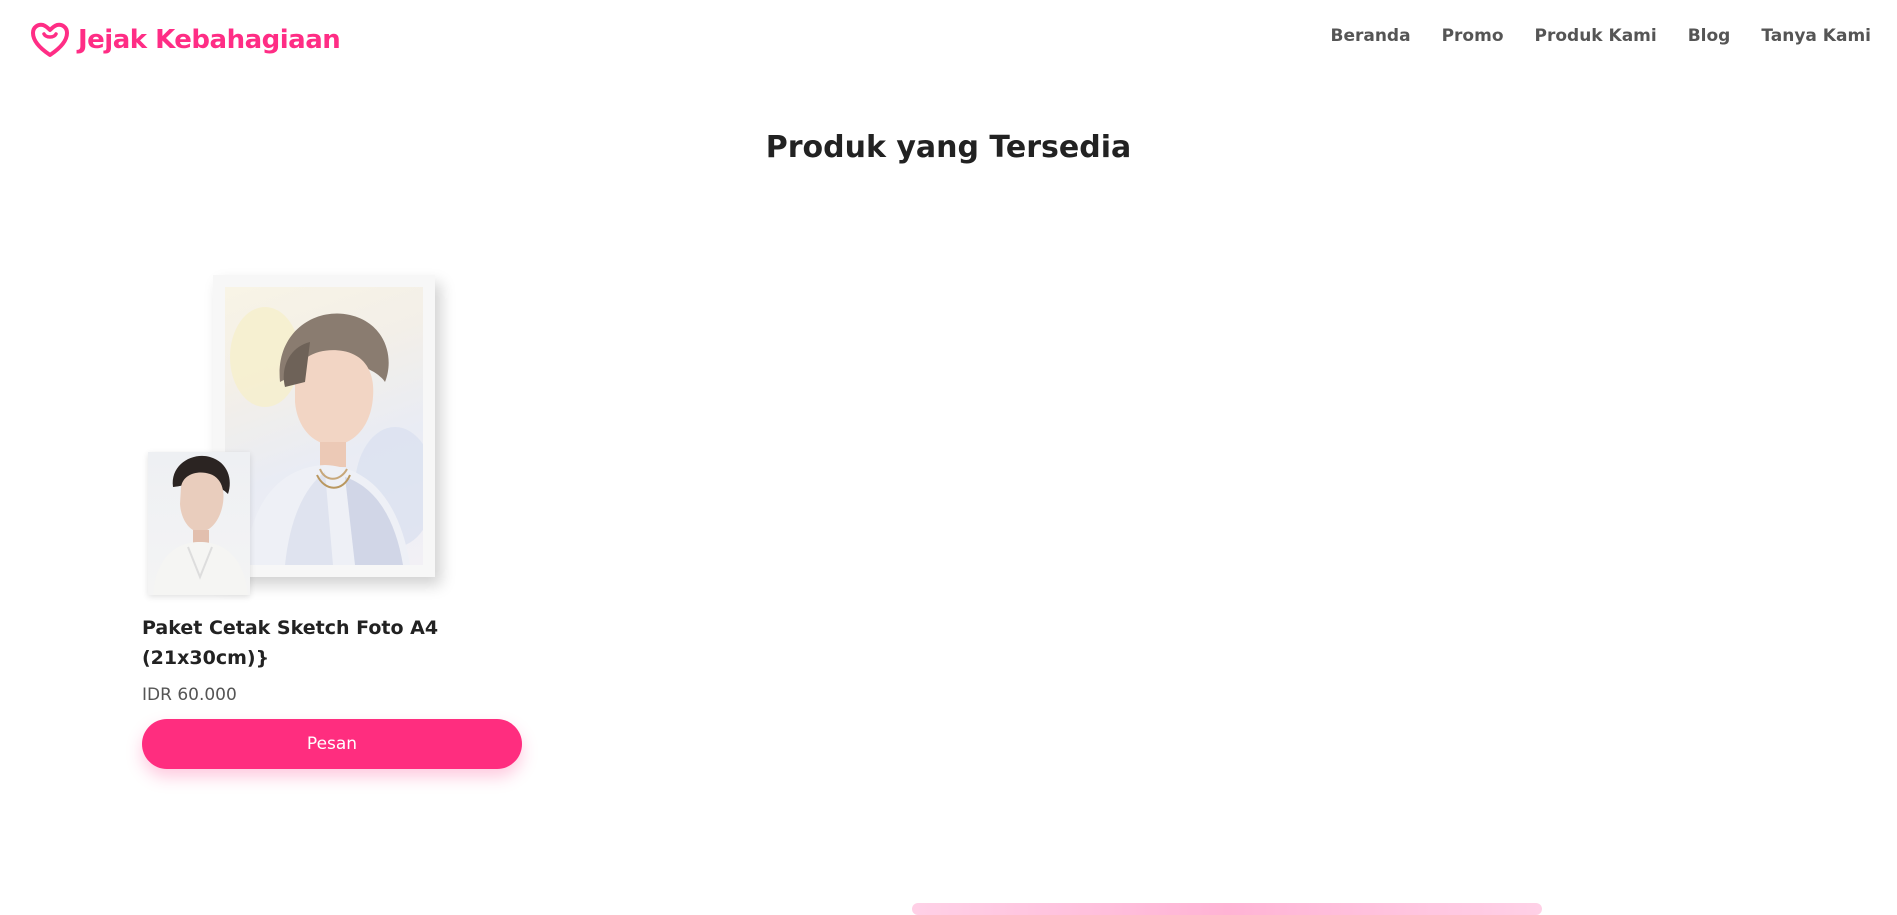 The width and height of the screenshot is (1897, 915). I want to click on sketch-portrait-illustration, so click(326, 436).